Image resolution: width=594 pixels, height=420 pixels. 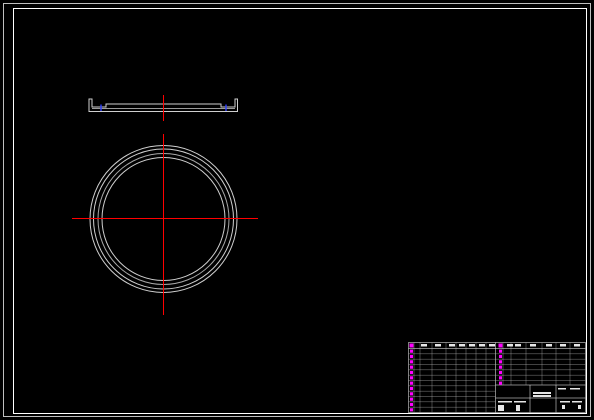 What do you see at coordinates (411, 345) in the screenshot?
I see `header-mark` at bounding box center [411, 345].